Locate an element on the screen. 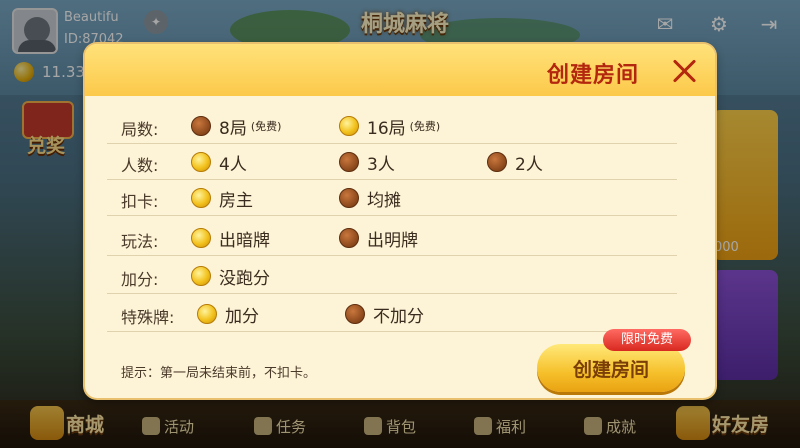  row-label: 加分: is located at coordinates (140, 279).